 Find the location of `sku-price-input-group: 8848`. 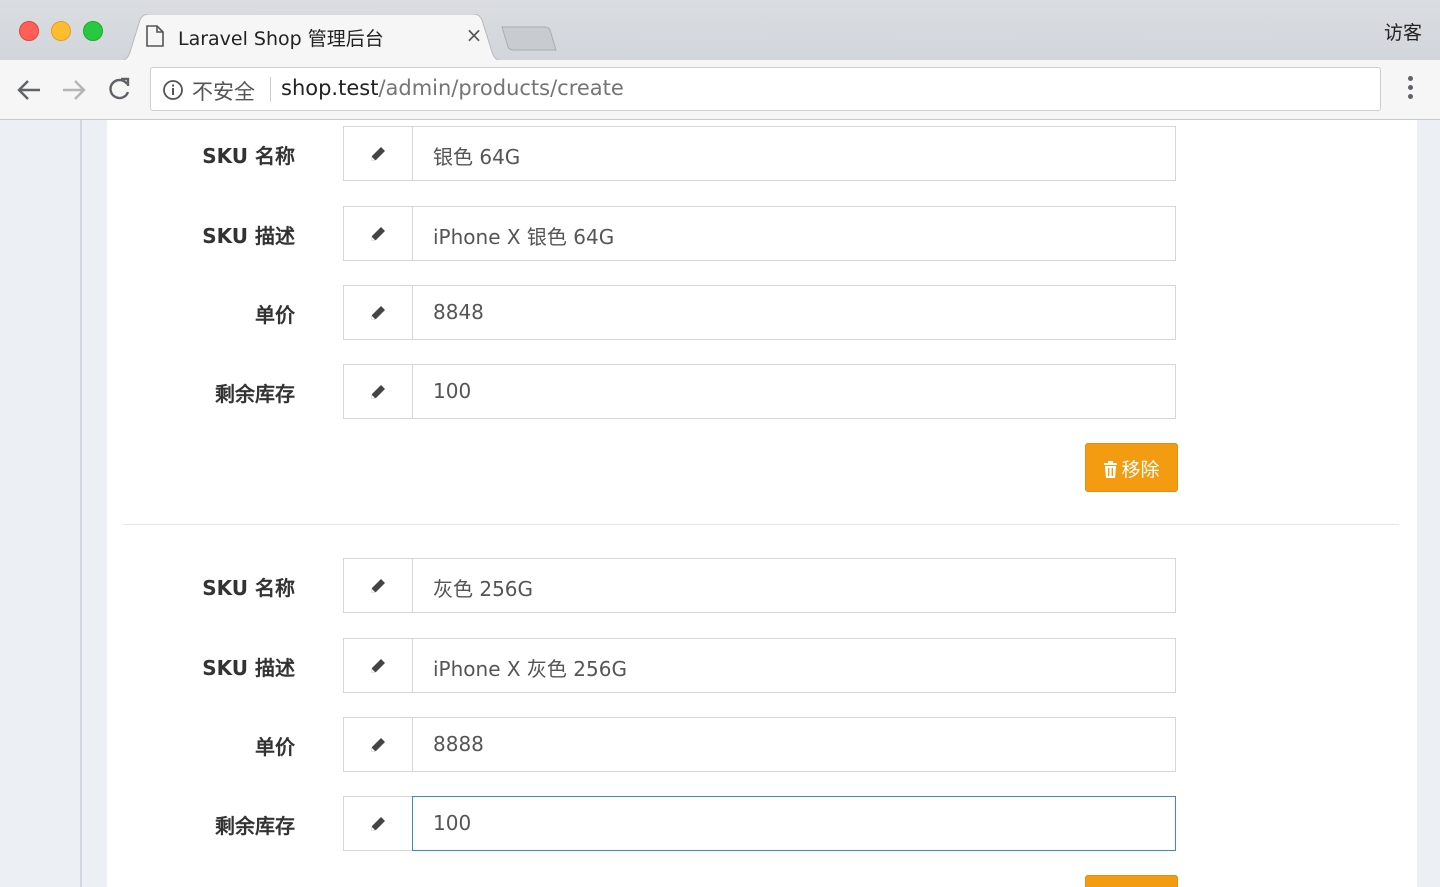

sku-price-input-group: 8848 is located at coordinates (759, 312).